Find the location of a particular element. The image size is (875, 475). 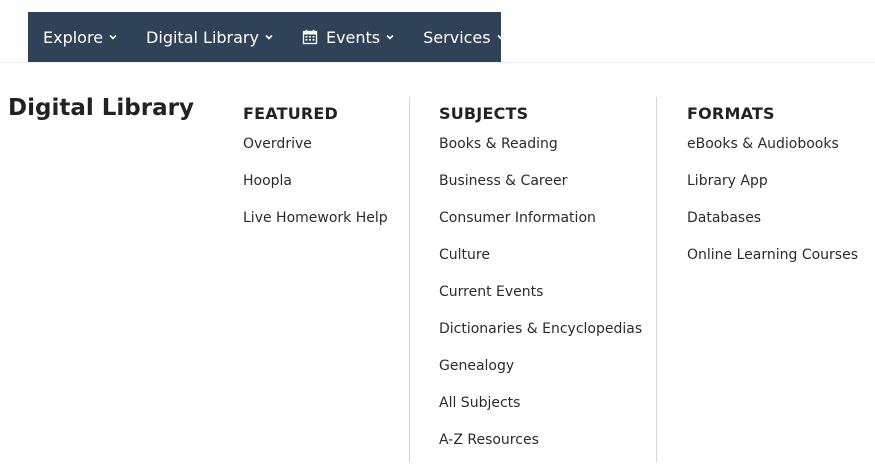

link-hoopla: Hoopla is located at coordinates (315, 191).